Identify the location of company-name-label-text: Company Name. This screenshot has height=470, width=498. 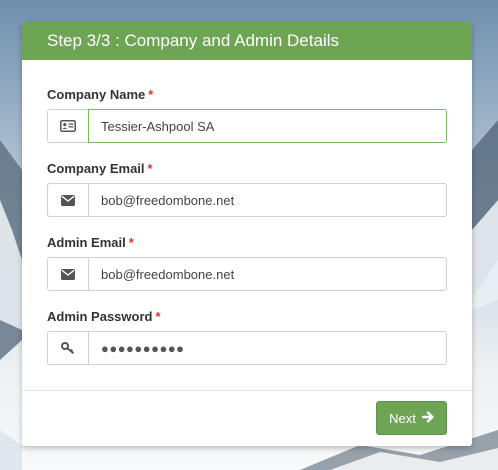
(96, 94).